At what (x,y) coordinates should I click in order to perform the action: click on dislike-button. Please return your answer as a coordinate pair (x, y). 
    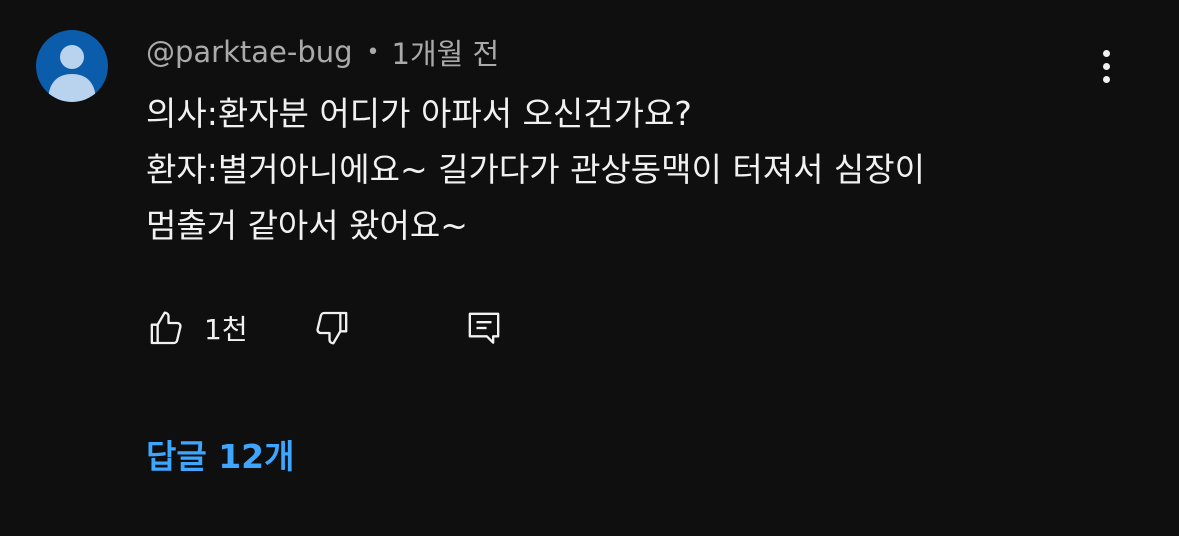
    Looking at the image, I should click on (332, 328).